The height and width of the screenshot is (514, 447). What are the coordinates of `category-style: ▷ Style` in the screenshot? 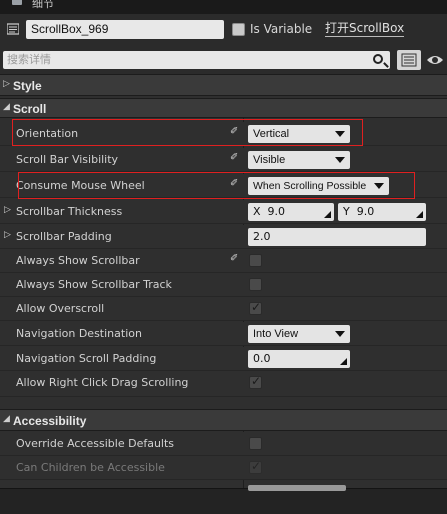 It's located at (223, 85).